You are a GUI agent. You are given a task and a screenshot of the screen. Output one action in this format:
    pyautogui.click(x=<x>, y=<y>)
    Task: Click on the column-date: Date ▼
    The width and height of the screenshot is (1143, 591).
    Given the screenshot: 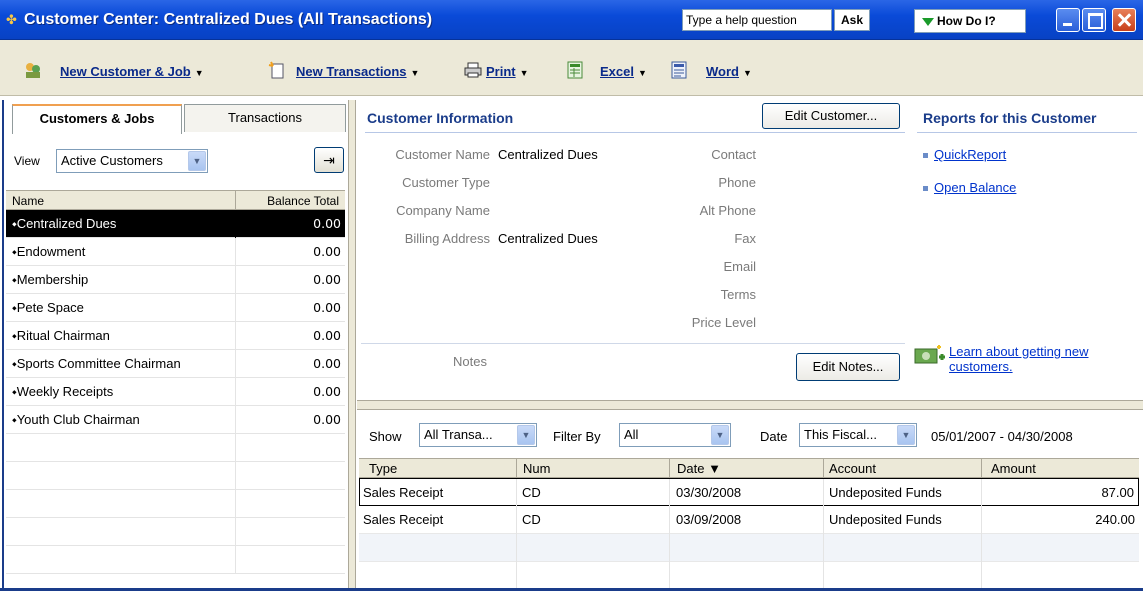 What is the action you would take?
    pyautogui.click(x=699, y=468)
    